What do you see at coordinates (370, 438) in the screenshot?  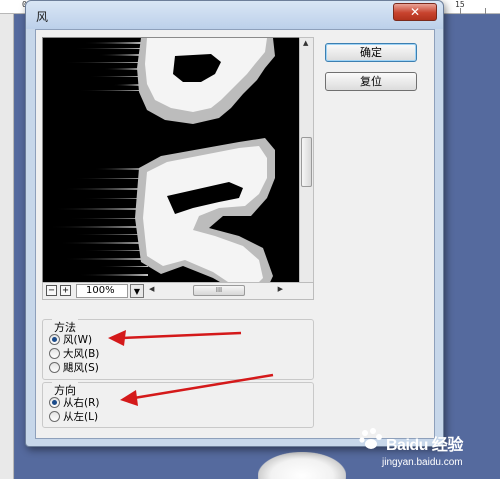 I see `paw-logo-icon` at bounding box center [370, 438].